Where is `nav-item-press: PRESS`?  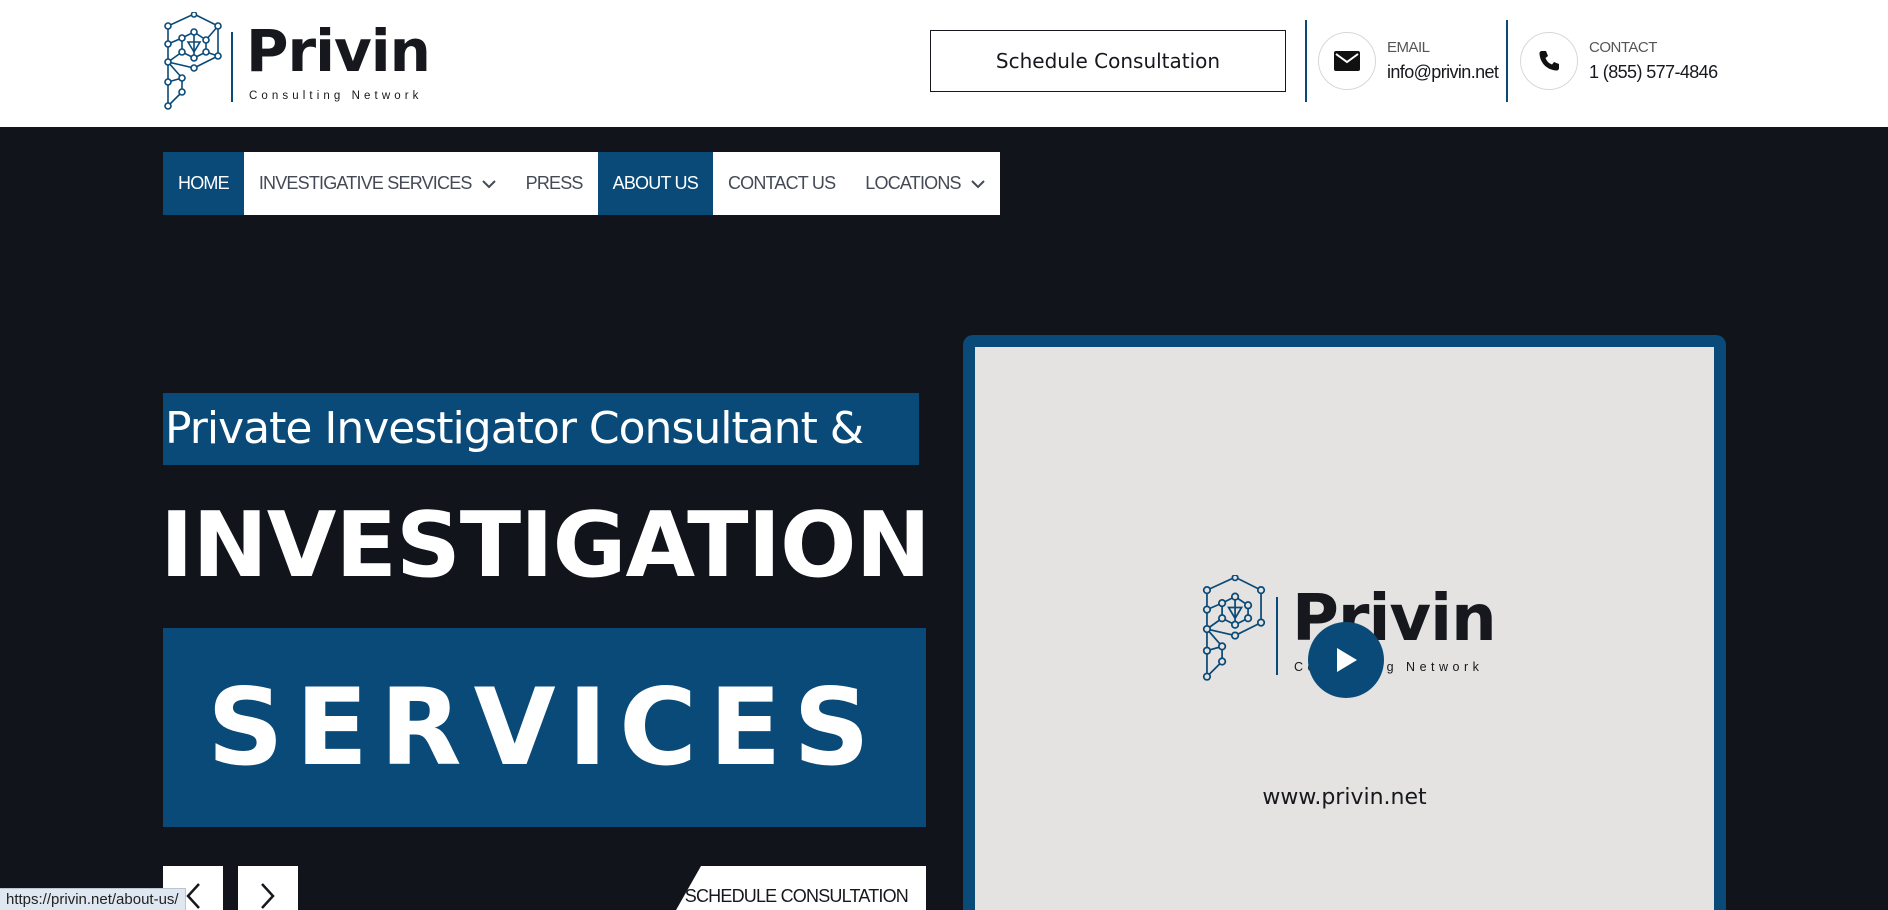 nav-item-press: PRESS is located at coordinates (554, 183).